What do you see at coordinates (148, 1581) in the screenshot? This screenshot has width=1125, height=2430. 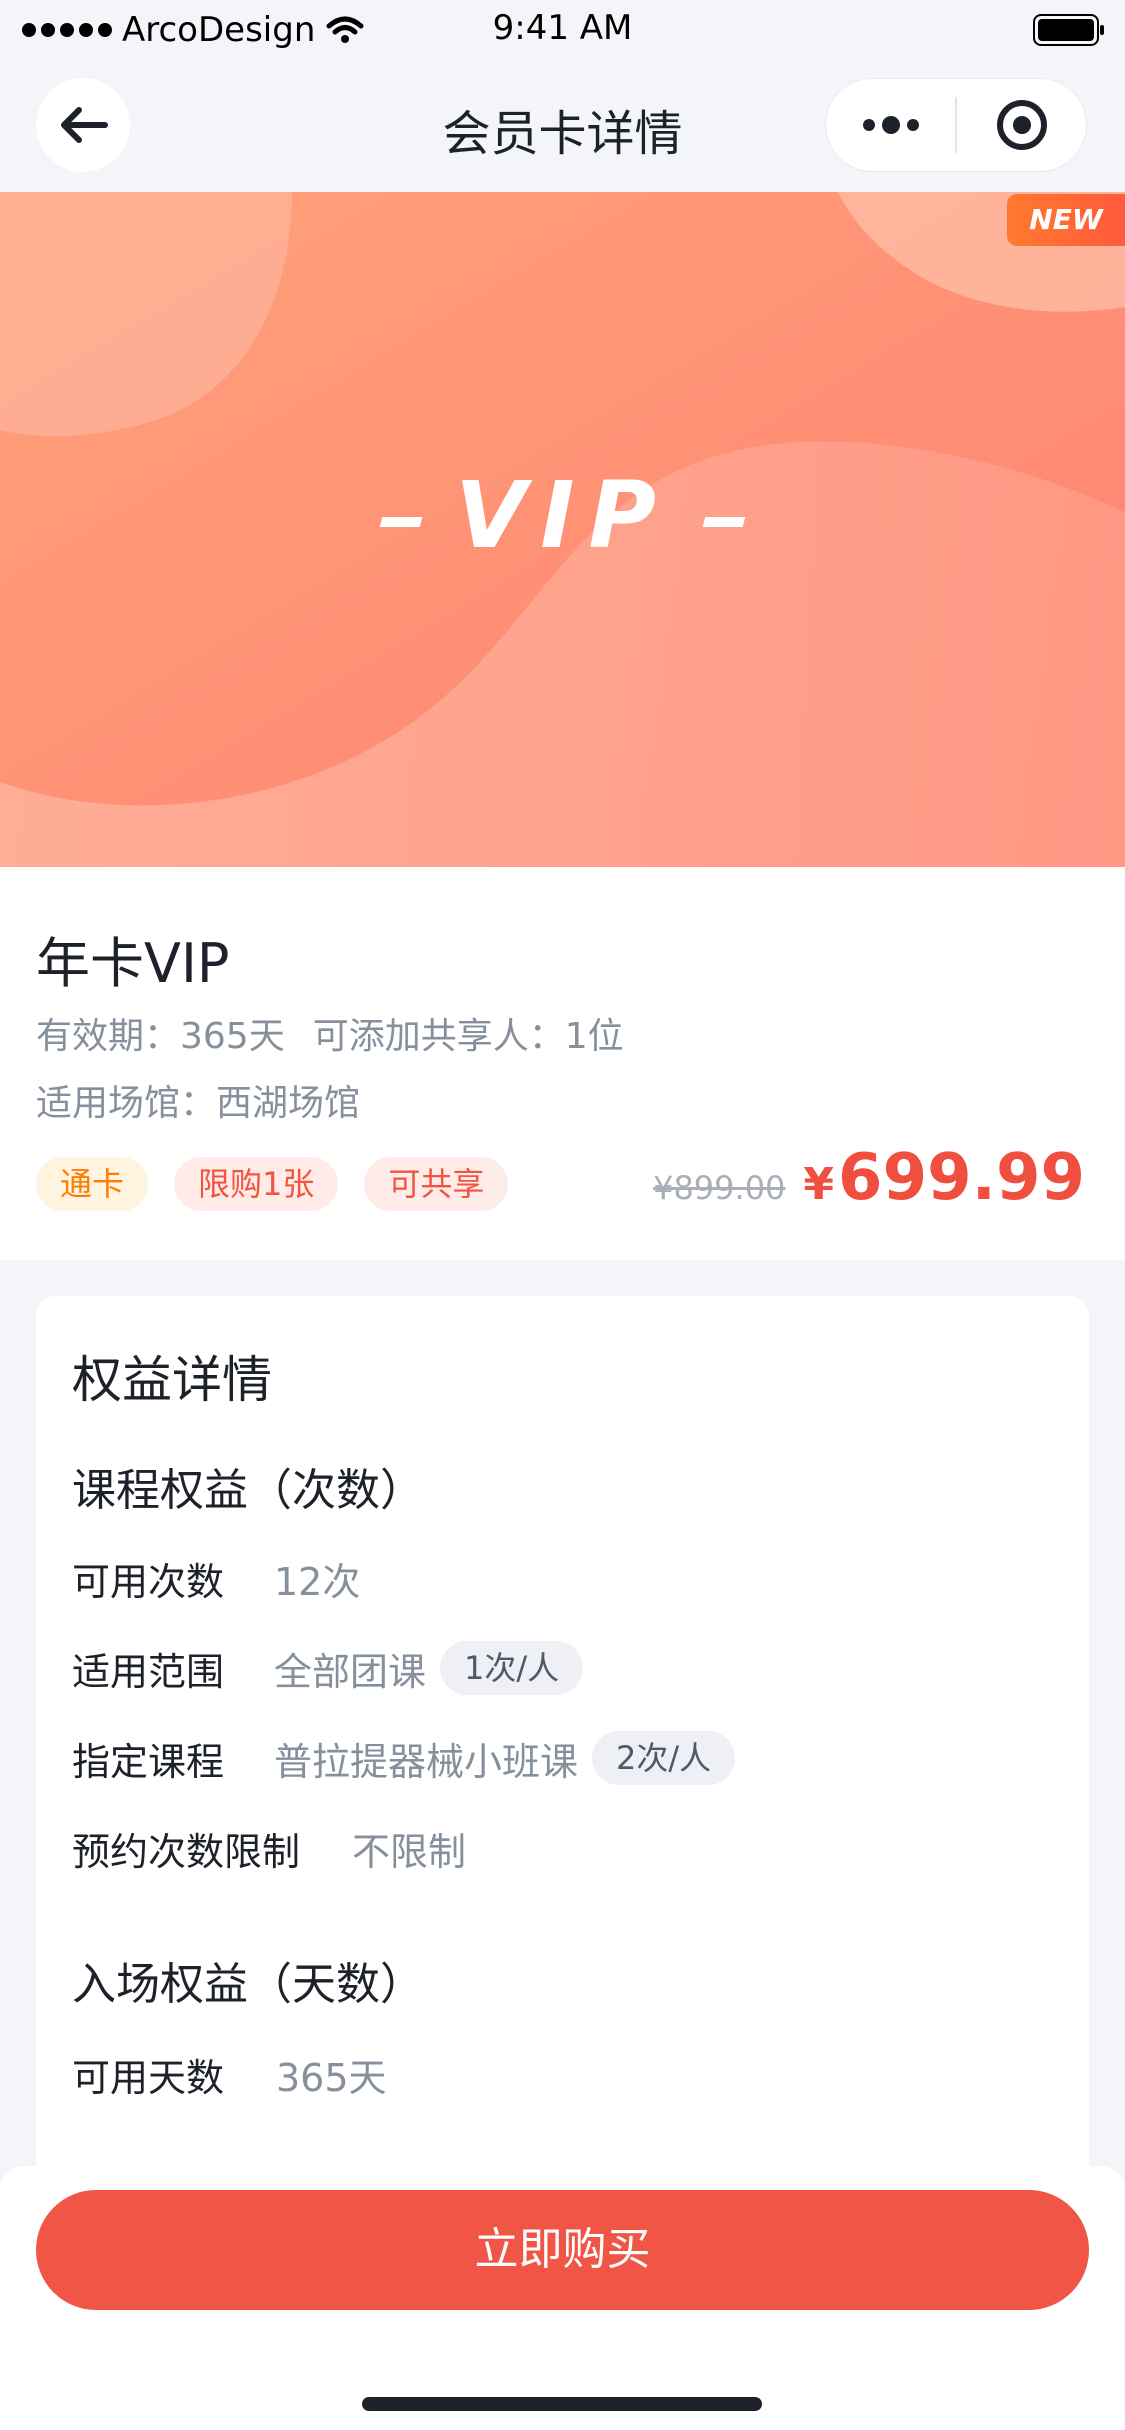 I see `benefit-label: 可用次数` at bounding box center [148, 1581].